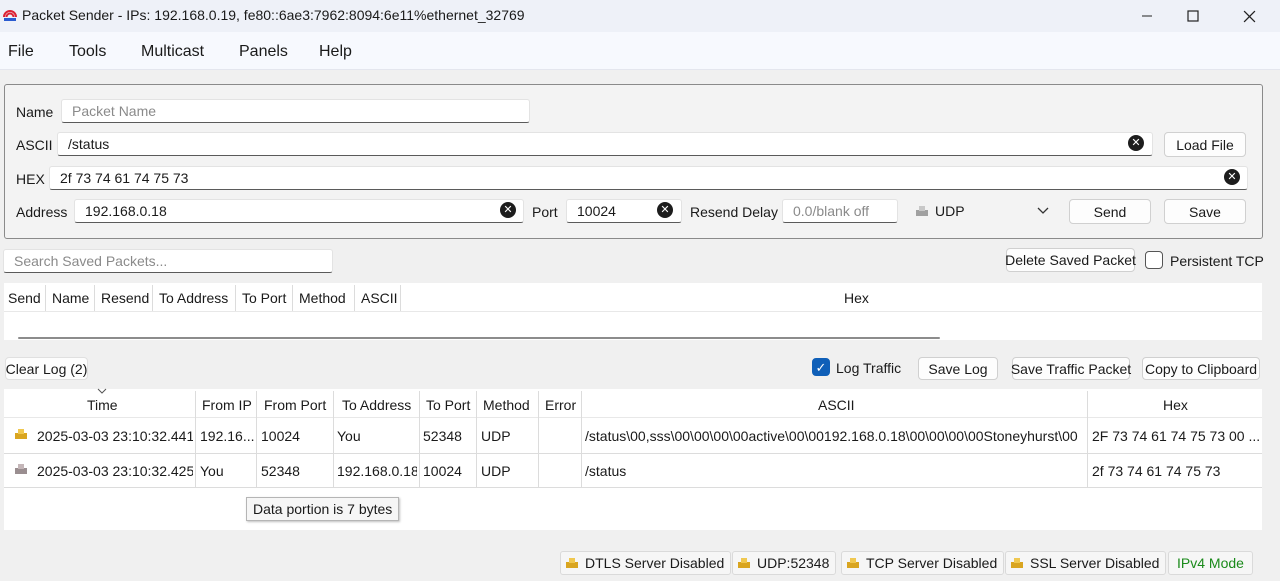 The image size is (1280, 581). What do you see at coordinates (280, 436) in the screenshot?
I see `log-from-port: 10024` at bounding box center [280, 436].